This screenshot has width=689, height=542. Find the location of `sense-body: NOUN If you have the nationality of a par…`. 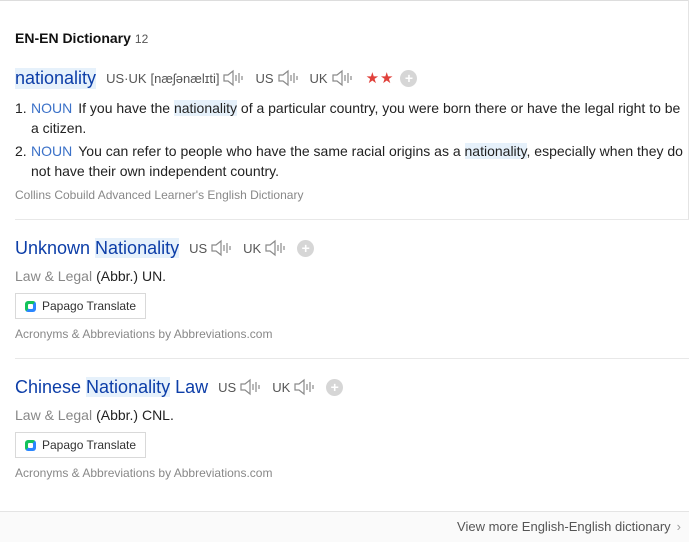

sense-body: NOUN If you have the nationality of a par… is located at coordinates (360, 118).